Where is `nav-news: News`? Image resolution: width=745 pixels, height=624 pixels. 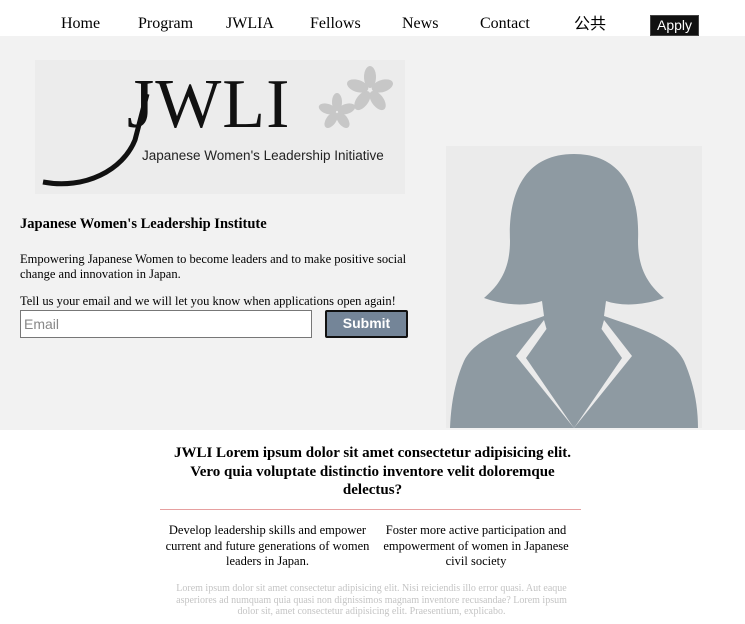
nav-news: News is located at coordinates (420, 24).